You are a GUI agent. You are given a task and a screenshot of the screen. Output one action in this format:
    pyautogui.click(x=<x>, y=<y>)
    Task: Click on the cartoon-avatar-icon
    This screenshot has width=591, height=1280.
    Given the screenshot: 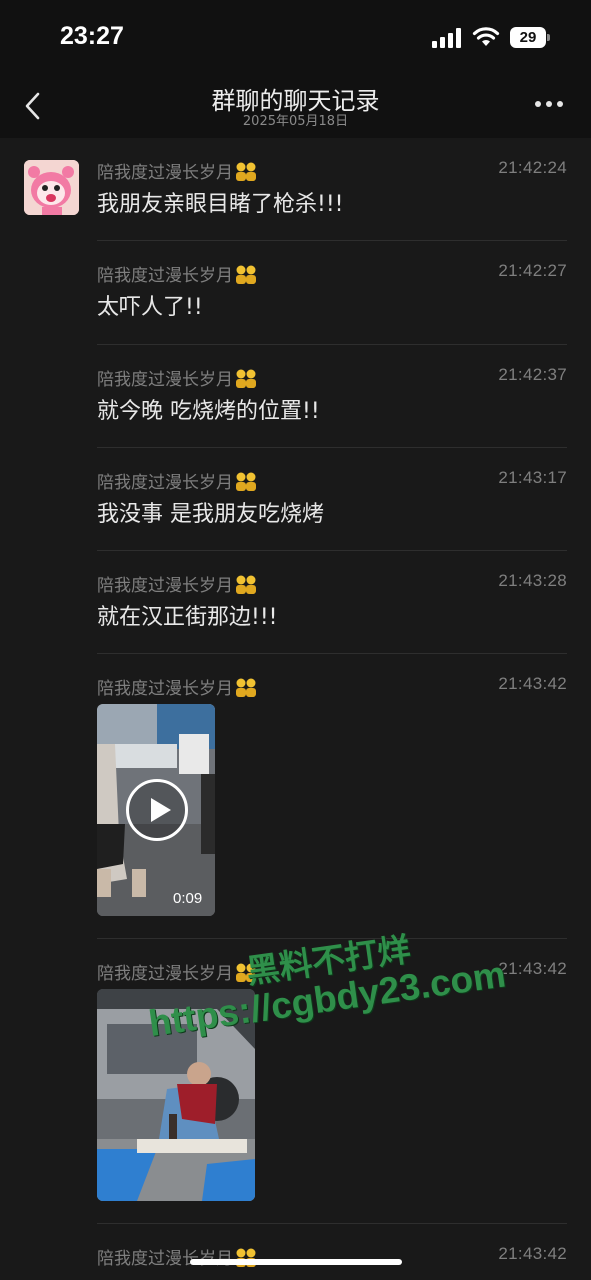 What is the action you would take?
    pyautogui.click(x=51, y=187)
    